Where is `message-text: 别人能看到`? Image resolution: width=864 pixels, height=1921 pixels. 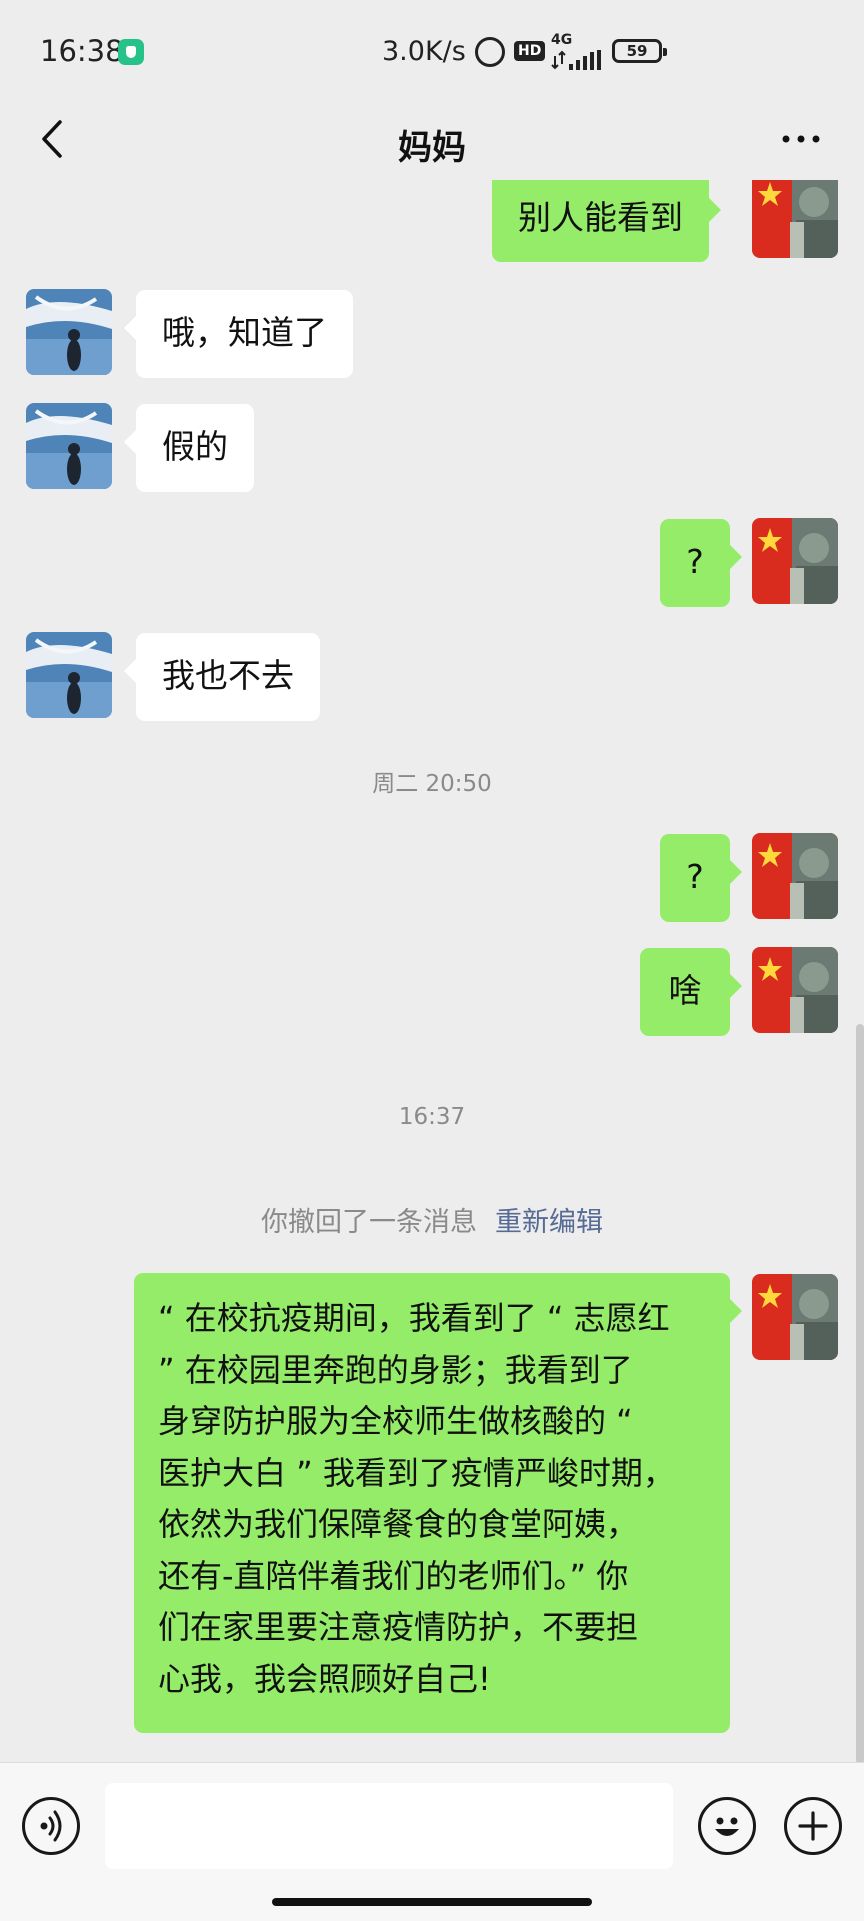 message-text: 别人能看到 is located at coordinates (600, 217).